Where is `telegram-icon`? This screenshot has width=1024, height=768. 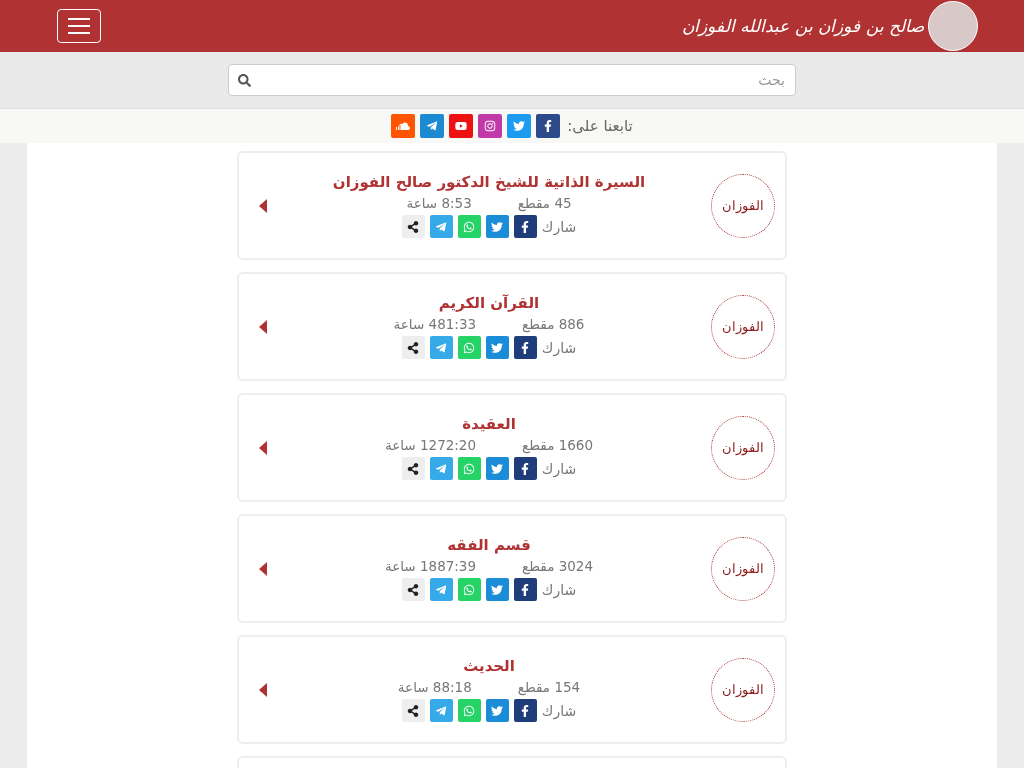 telegram-icon is located at coordinates (432, 126).